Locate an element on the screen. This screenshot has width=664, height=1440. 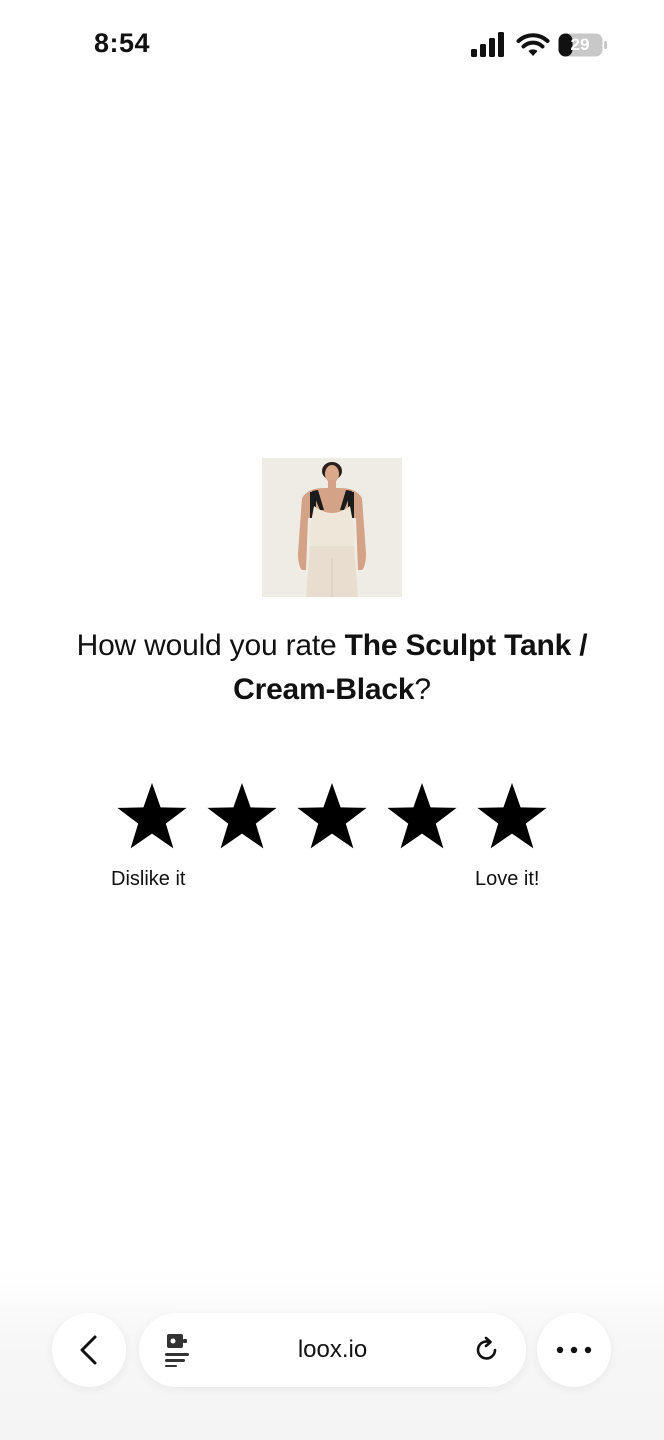
star-rating is located at coordinates (332, 817).